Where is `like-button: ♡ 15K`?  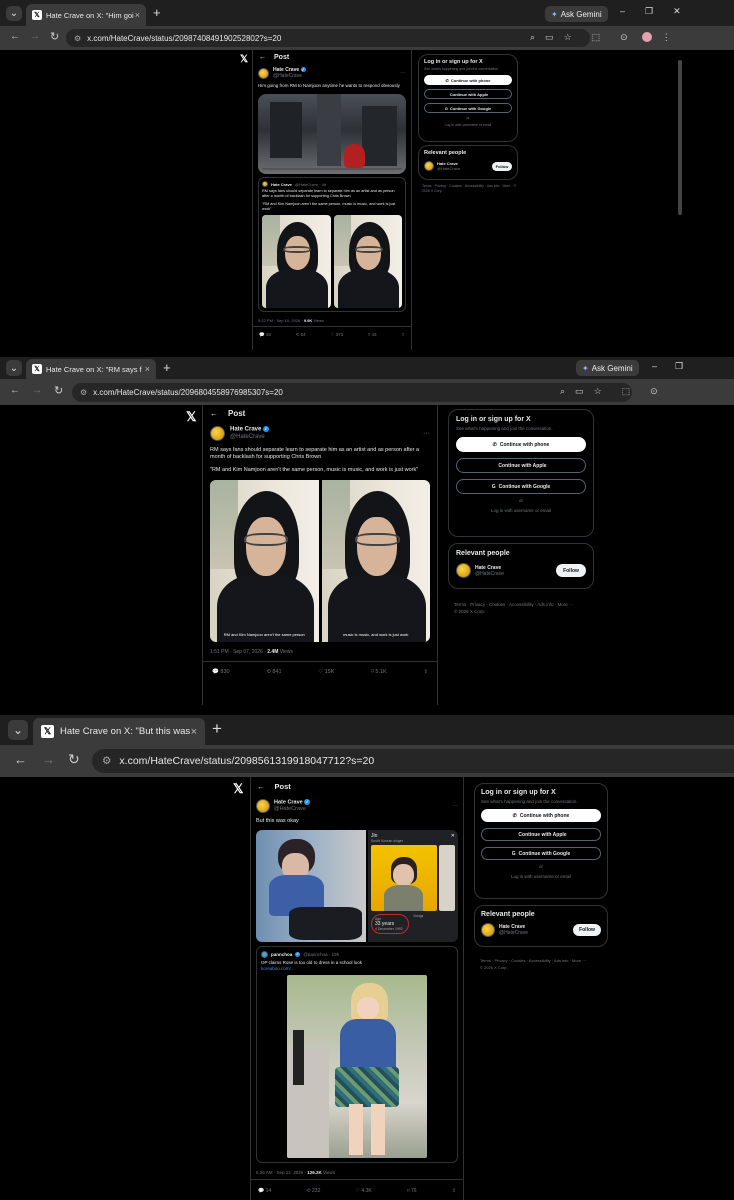
like-button: ♡ 15K is located at coordinates (326, 672).